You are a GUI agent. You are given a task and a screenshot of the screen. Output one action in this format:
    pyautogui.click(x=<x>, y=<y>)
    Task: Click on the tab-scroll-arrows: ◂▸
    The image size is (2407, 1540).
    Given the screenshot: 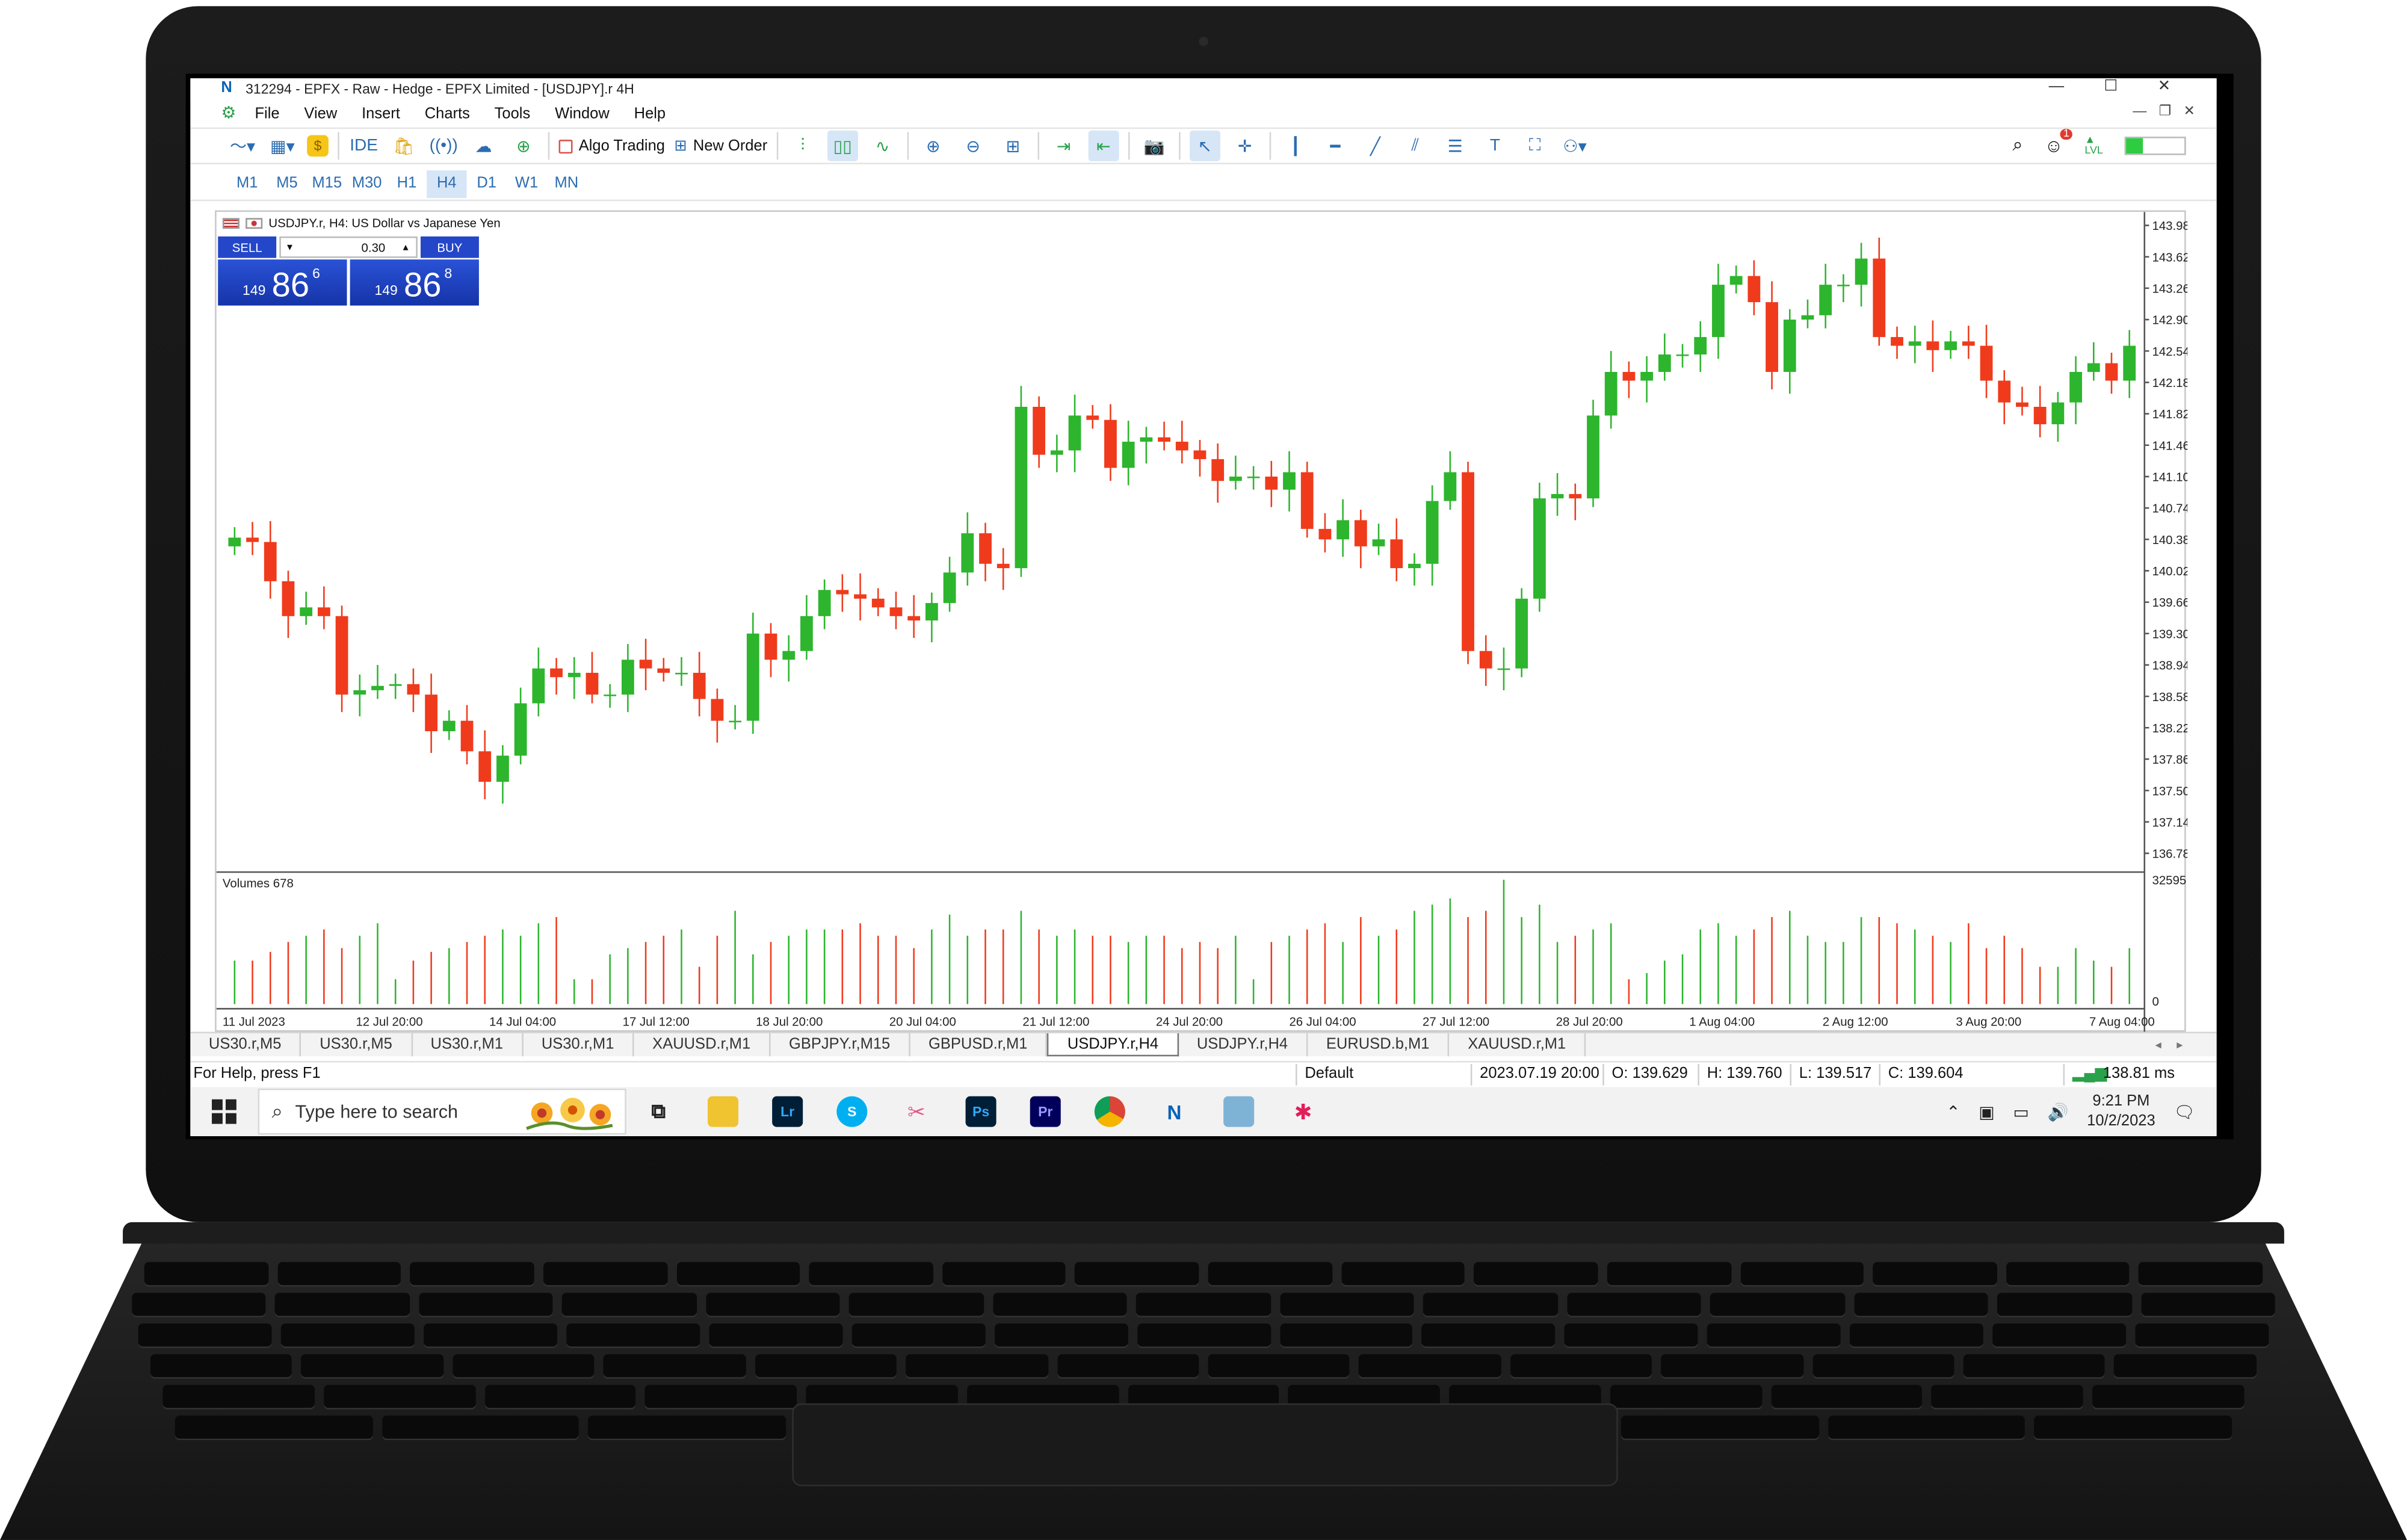 What is the action you would take?
    pyautogui.click(x=2177, y=1045)
    